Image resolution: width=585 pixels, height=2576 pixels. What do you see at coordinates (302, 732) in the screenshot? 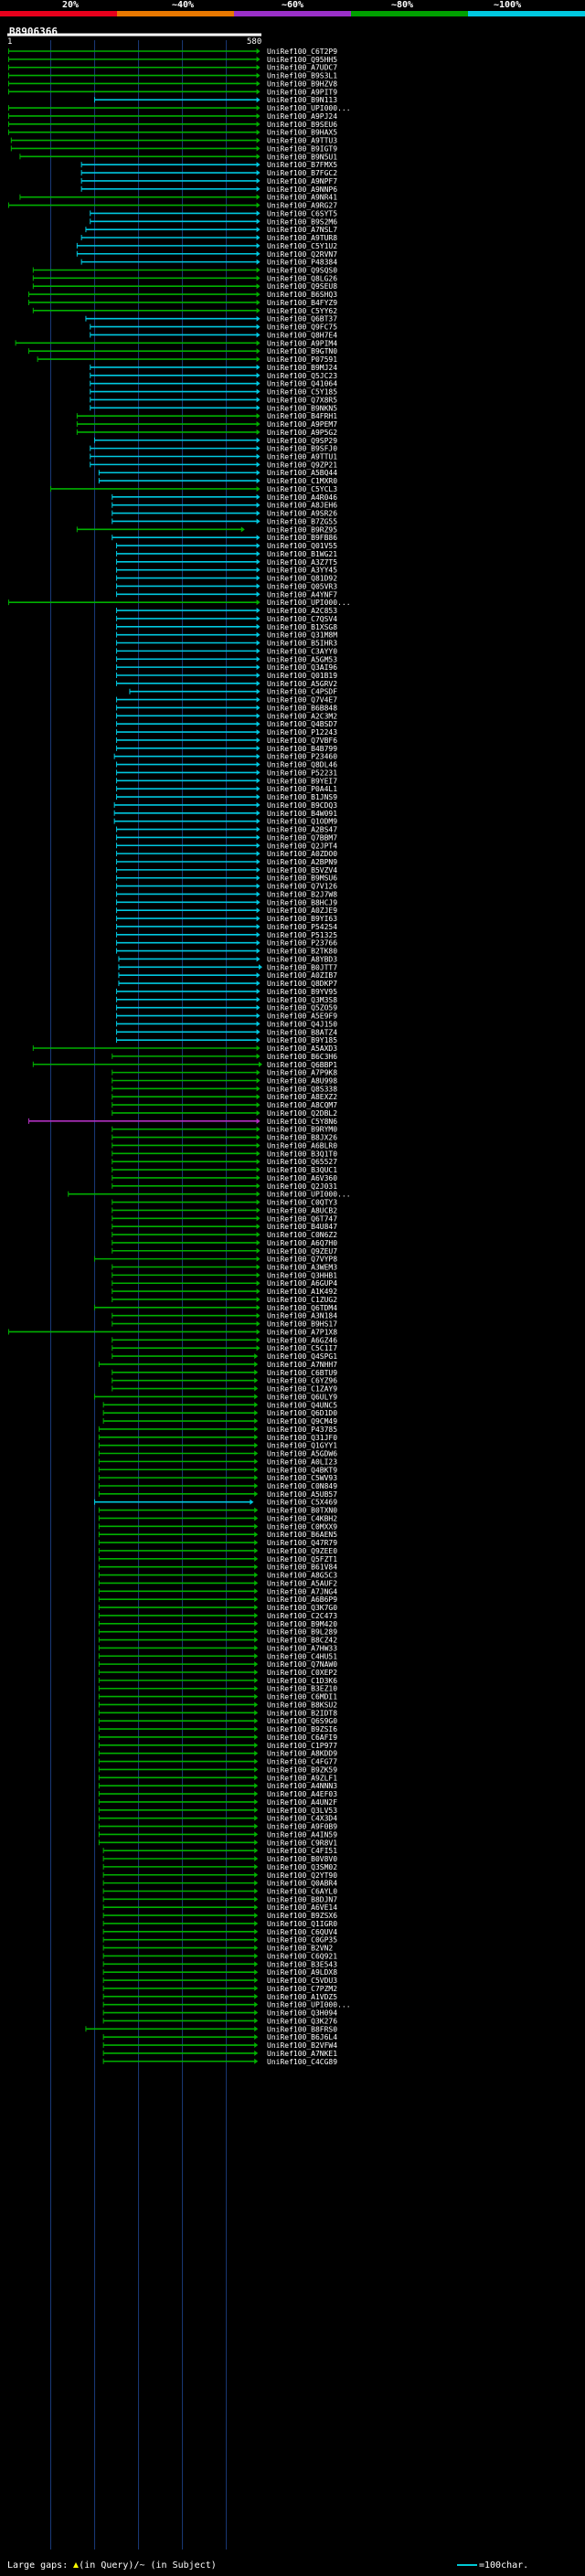
I see `hit-label: UniRef100_P12243` at bounding box center [302, 732].